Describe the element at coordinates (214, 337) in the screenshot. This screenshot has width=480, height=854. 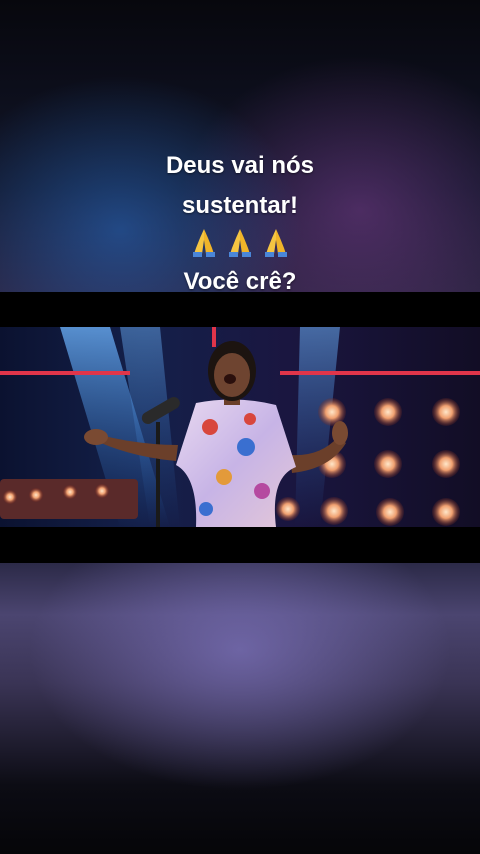
I see `neon-post` at that location.